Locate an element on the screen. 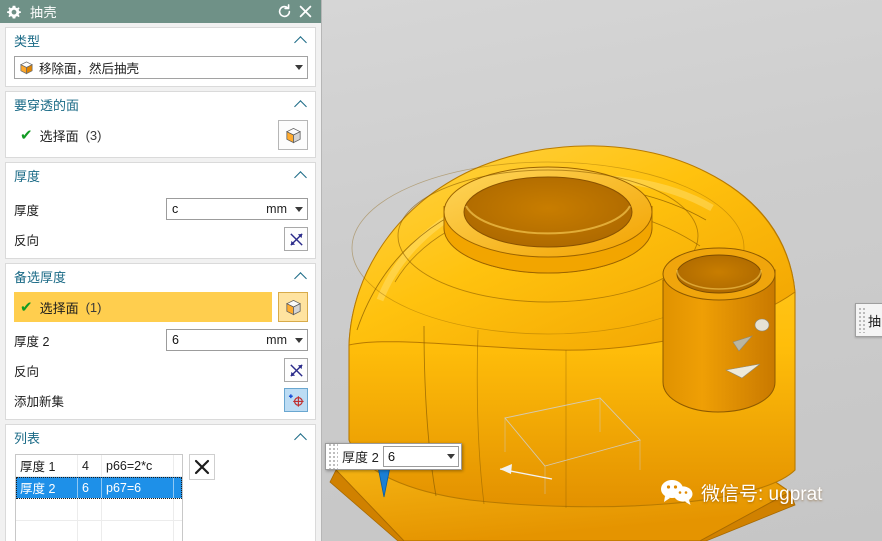  group-thickness-header: 厚度 is located at coordinates (160, 175).